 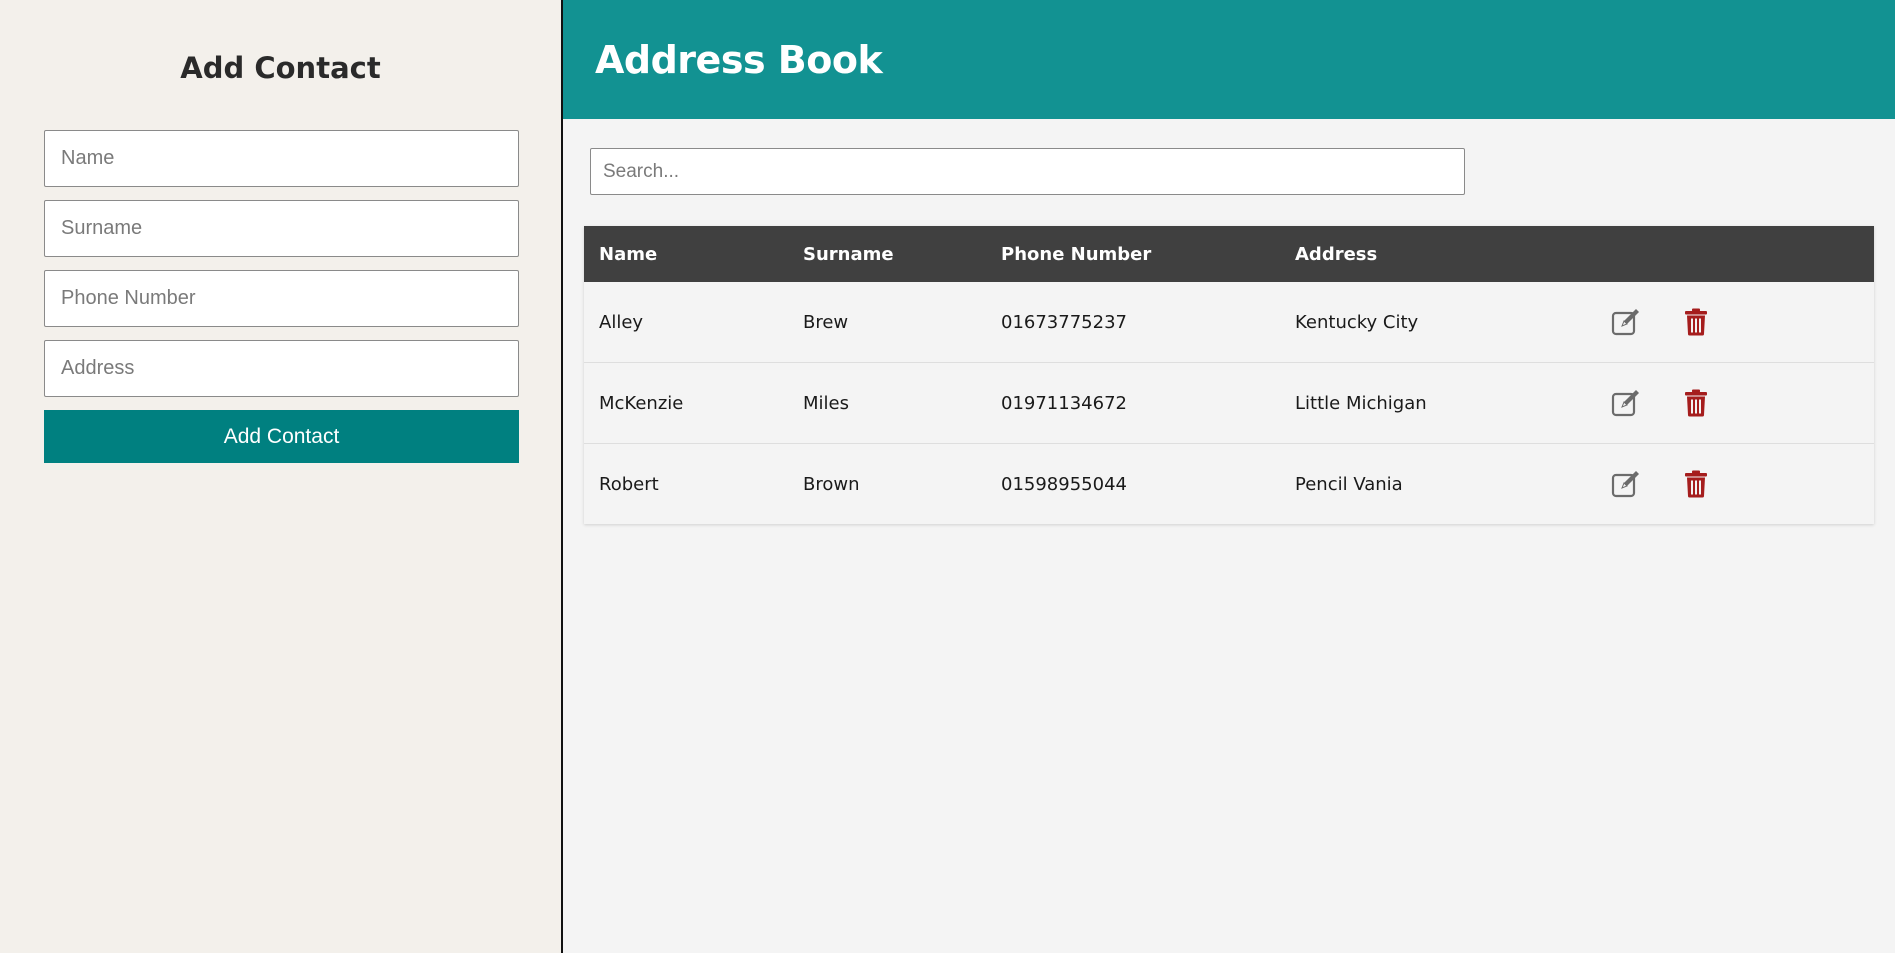 What do you see at coordinates (1076, 254) in the screenshot?
I see `column-header-phone-number: Phone Number` at bounding box center [1076, 254].